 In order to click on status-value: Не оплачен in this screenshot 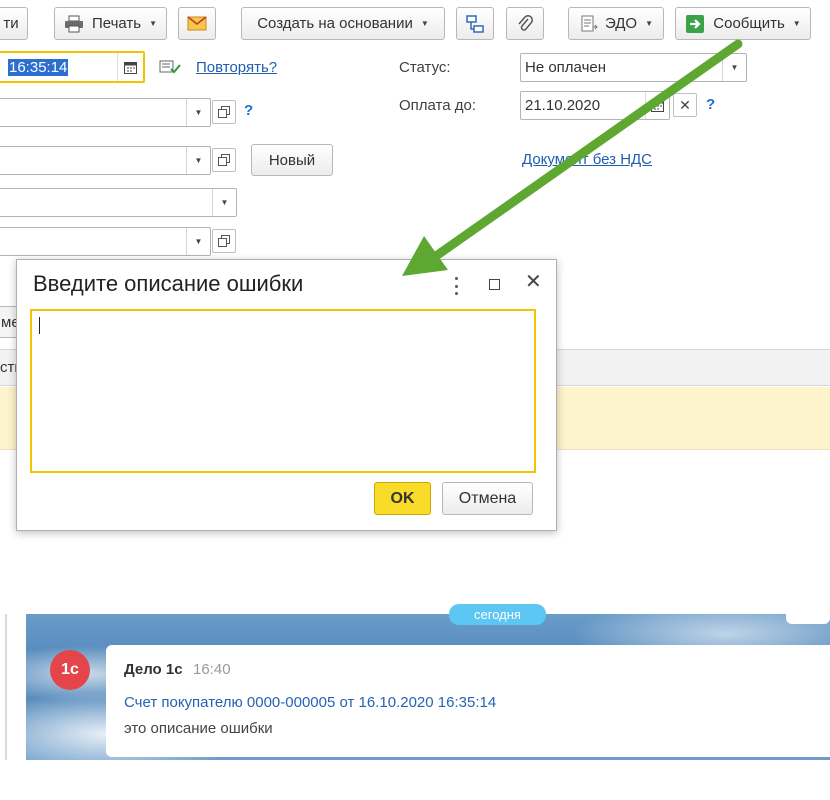, I will do `click(566, 67)`.